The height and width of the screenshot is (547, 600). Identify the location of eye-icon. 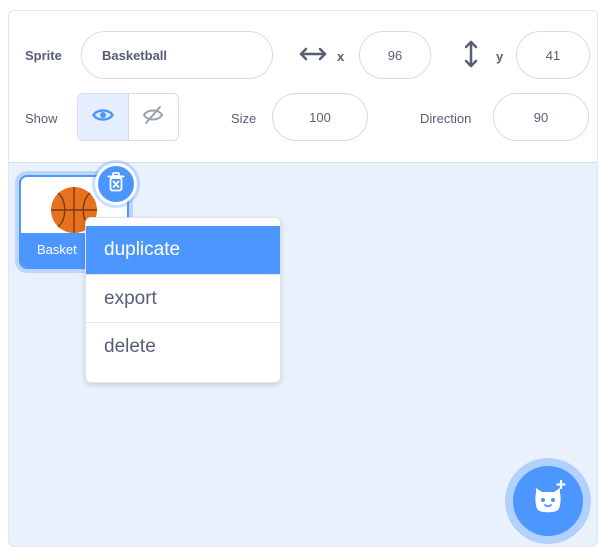
(102, 117).